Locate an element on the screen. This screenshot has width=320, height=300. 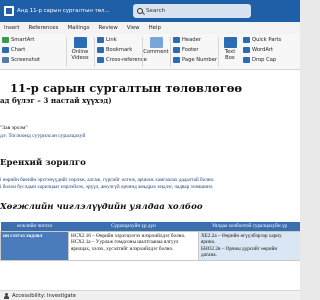
bookmark-icon is located at coordinates (100, 50).